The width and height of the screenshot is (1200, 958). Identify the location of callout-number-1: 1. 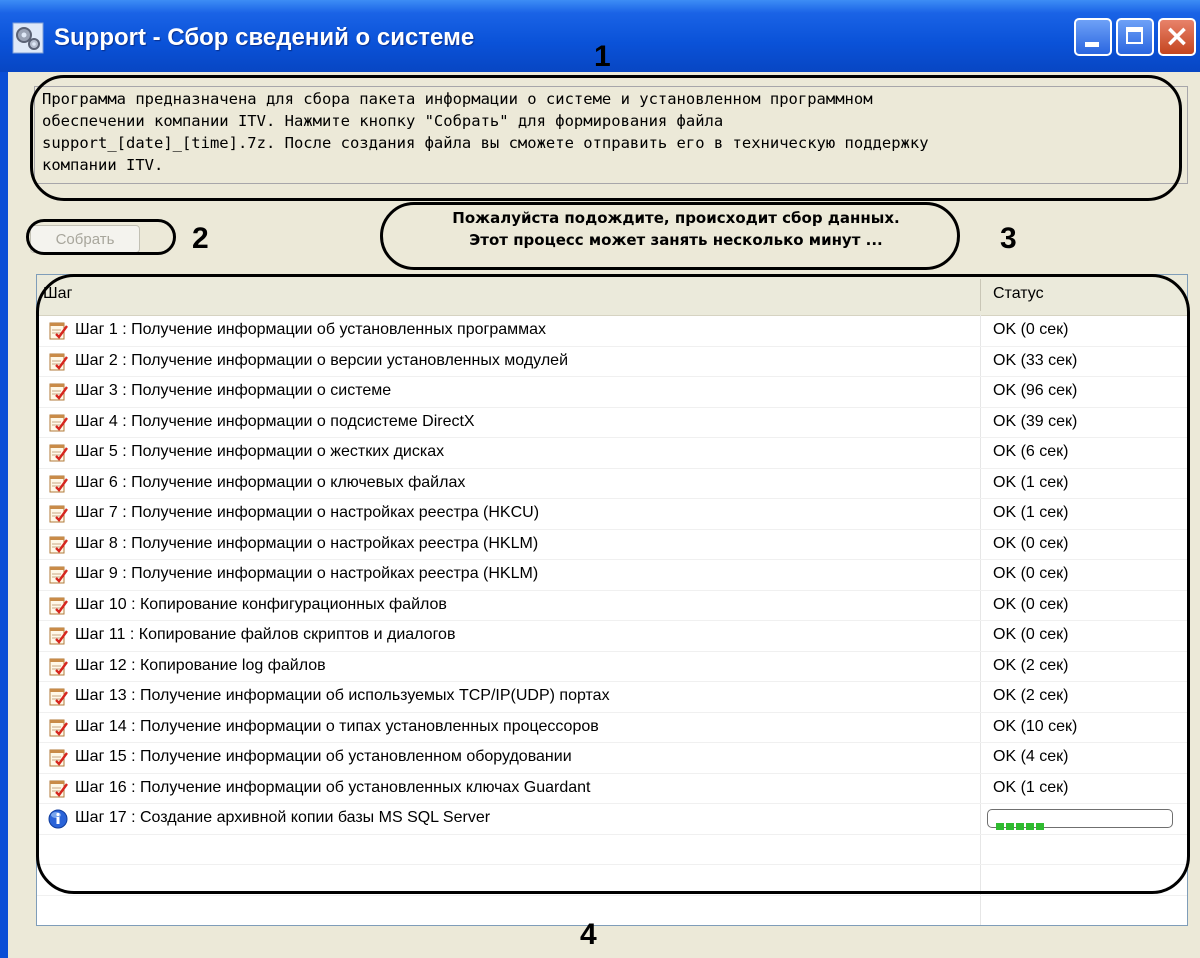
(602, 56).